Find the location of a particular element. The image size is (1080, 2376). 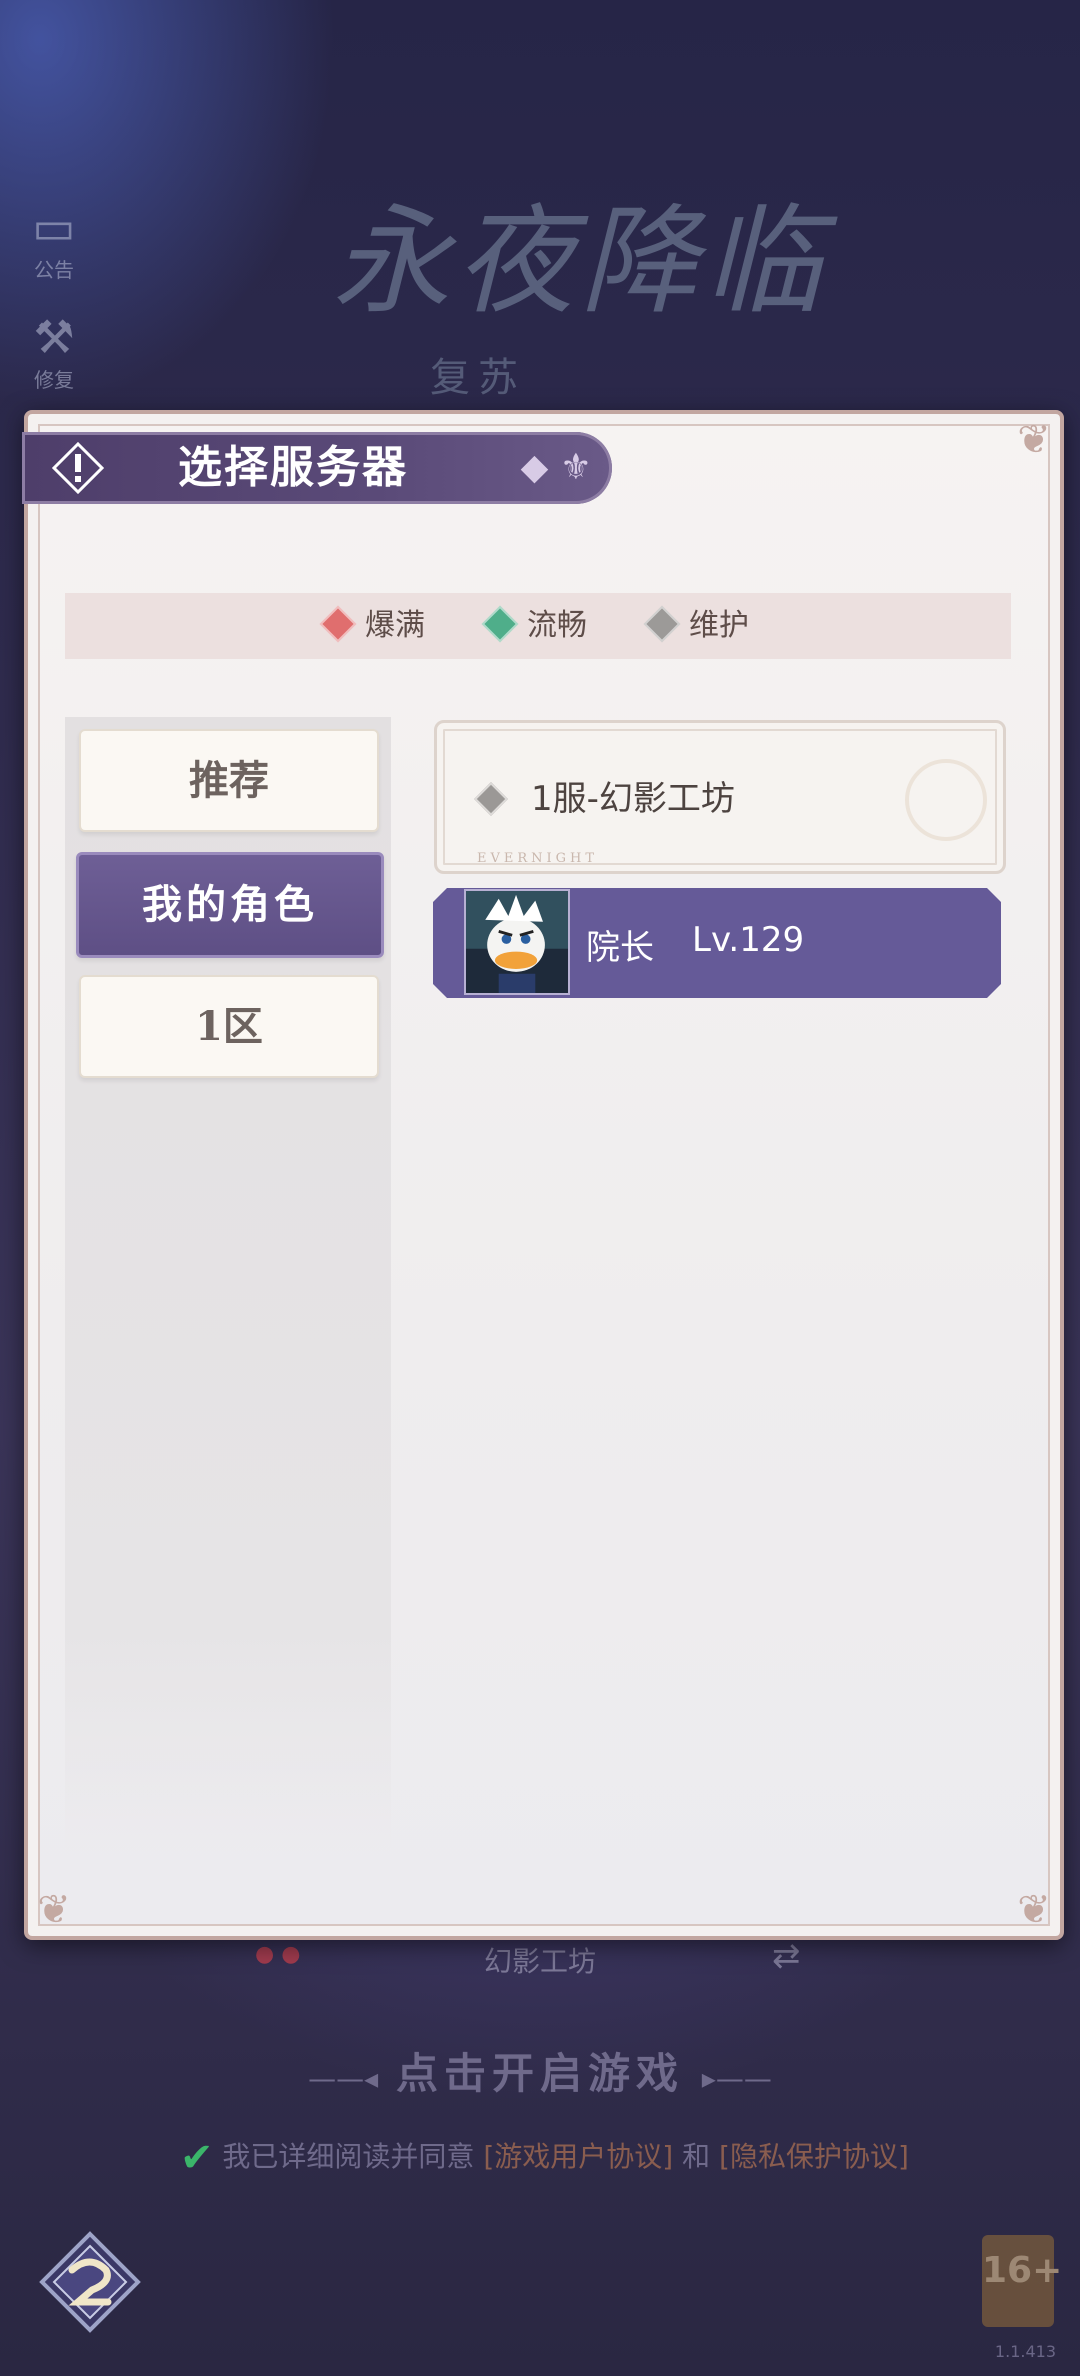

start-game-button: ——◂ 点击开启游戏 ▸—— is located at coordinates (540, 2070).